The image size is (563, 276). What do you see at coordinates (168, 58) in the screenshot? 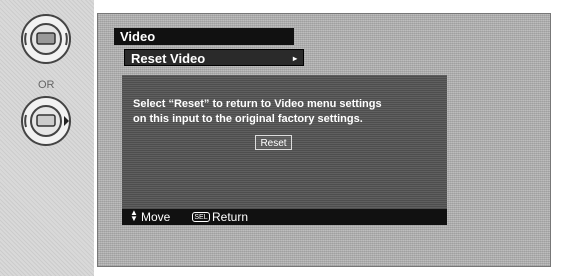
I see `menu-item-label: Reset Video` at bounding box center [168, 58].